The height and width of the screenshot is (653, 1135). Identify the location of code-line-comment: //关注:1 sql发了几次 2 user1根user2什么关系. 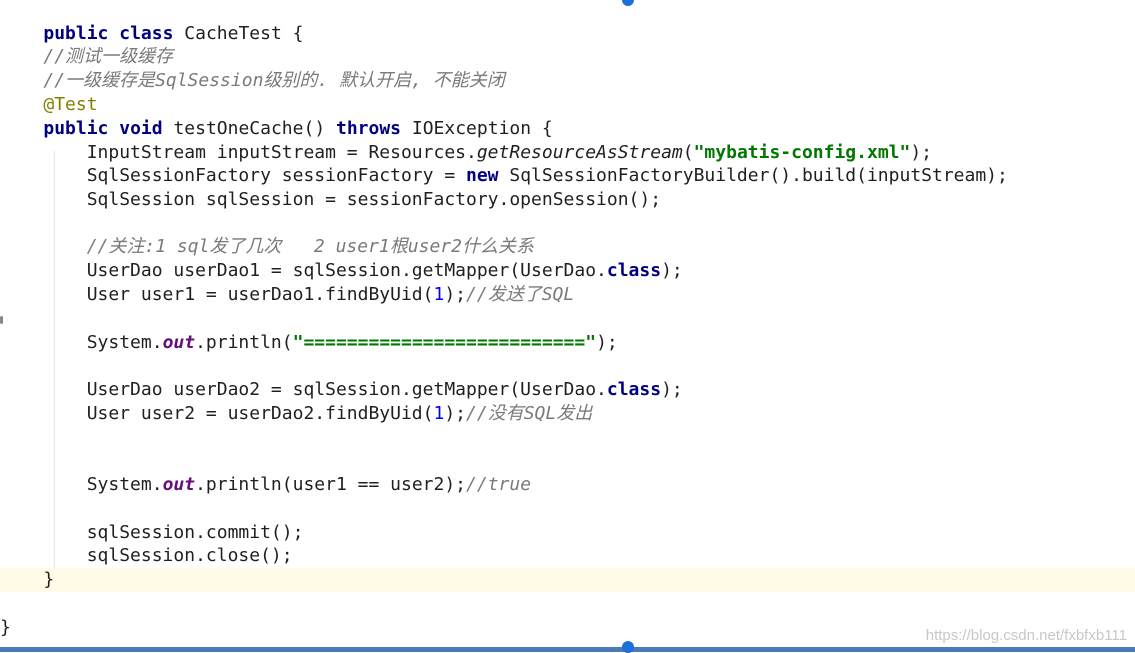
(567, 247).